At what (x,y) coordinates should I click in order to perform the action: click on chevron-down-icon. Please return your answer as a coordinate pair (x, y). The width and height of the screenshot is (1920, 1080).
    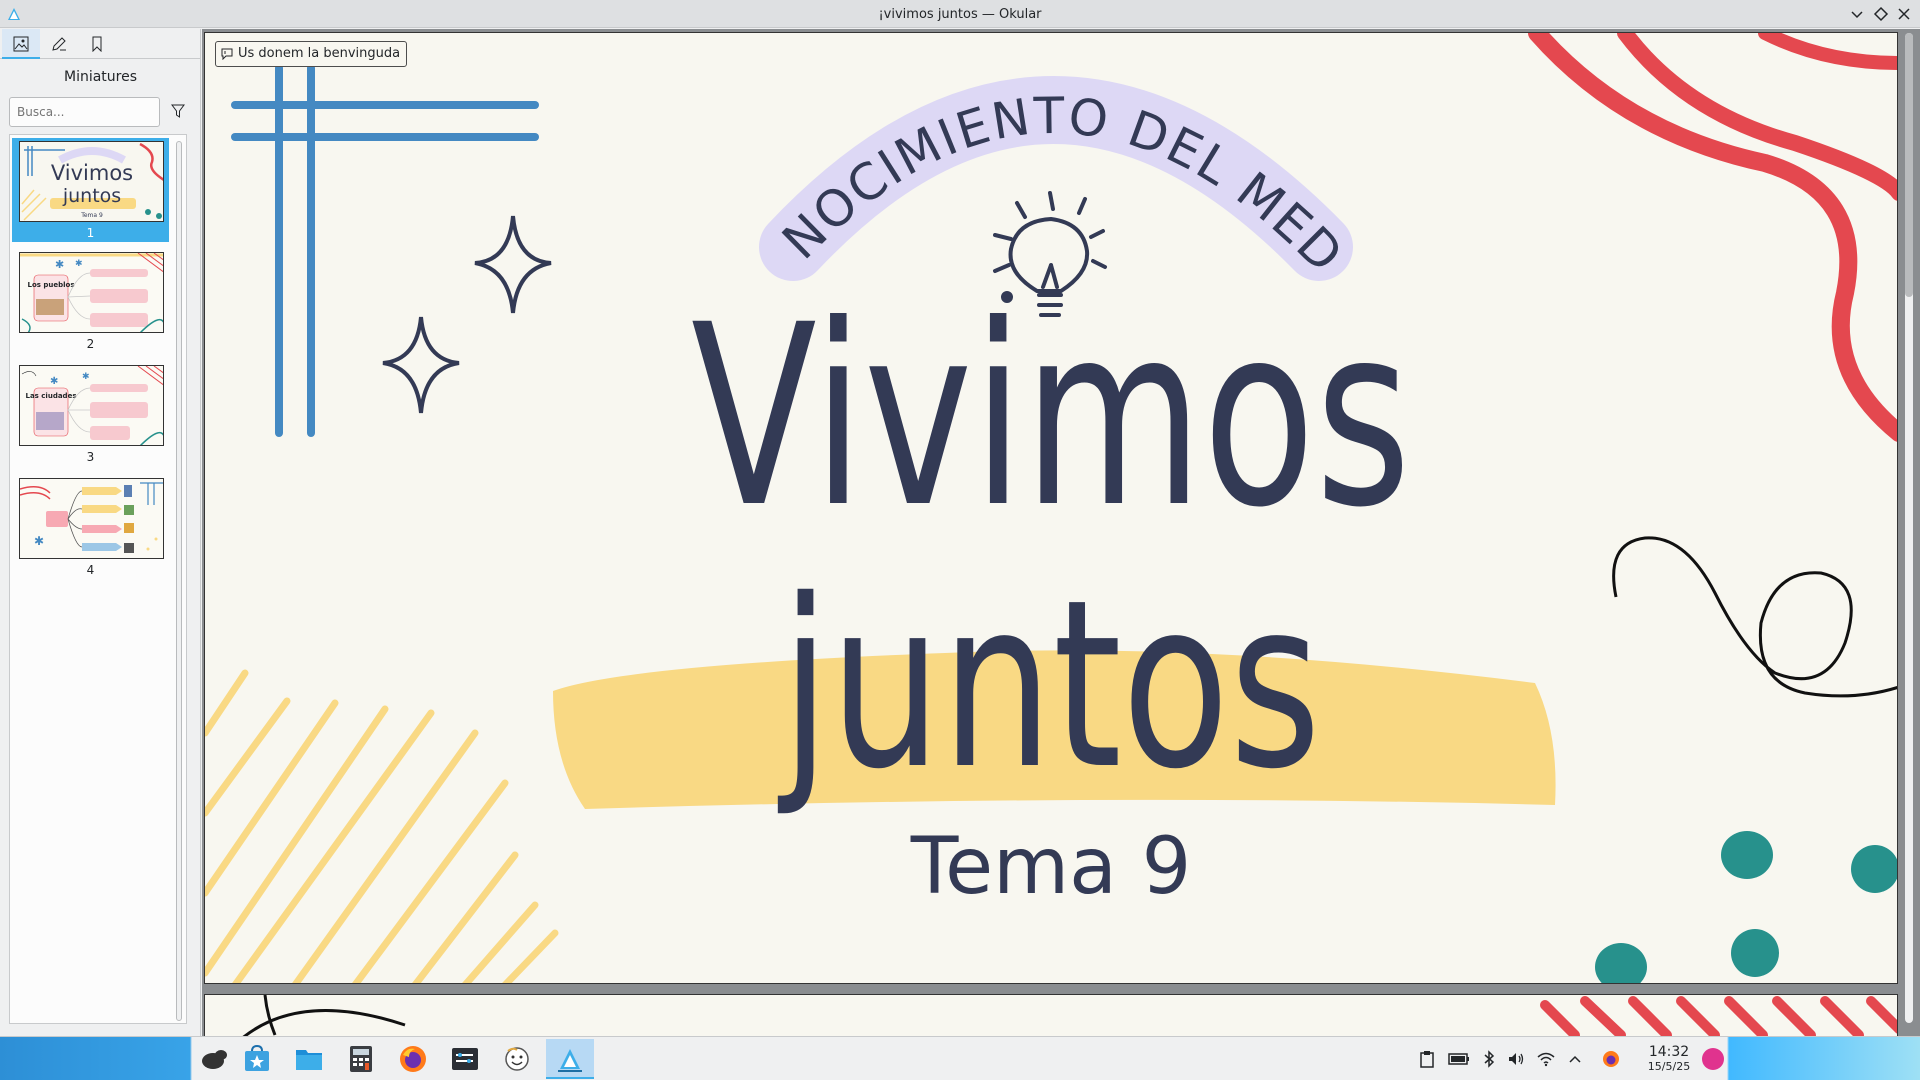
    Looking at the image, I should click on (1857, 15).